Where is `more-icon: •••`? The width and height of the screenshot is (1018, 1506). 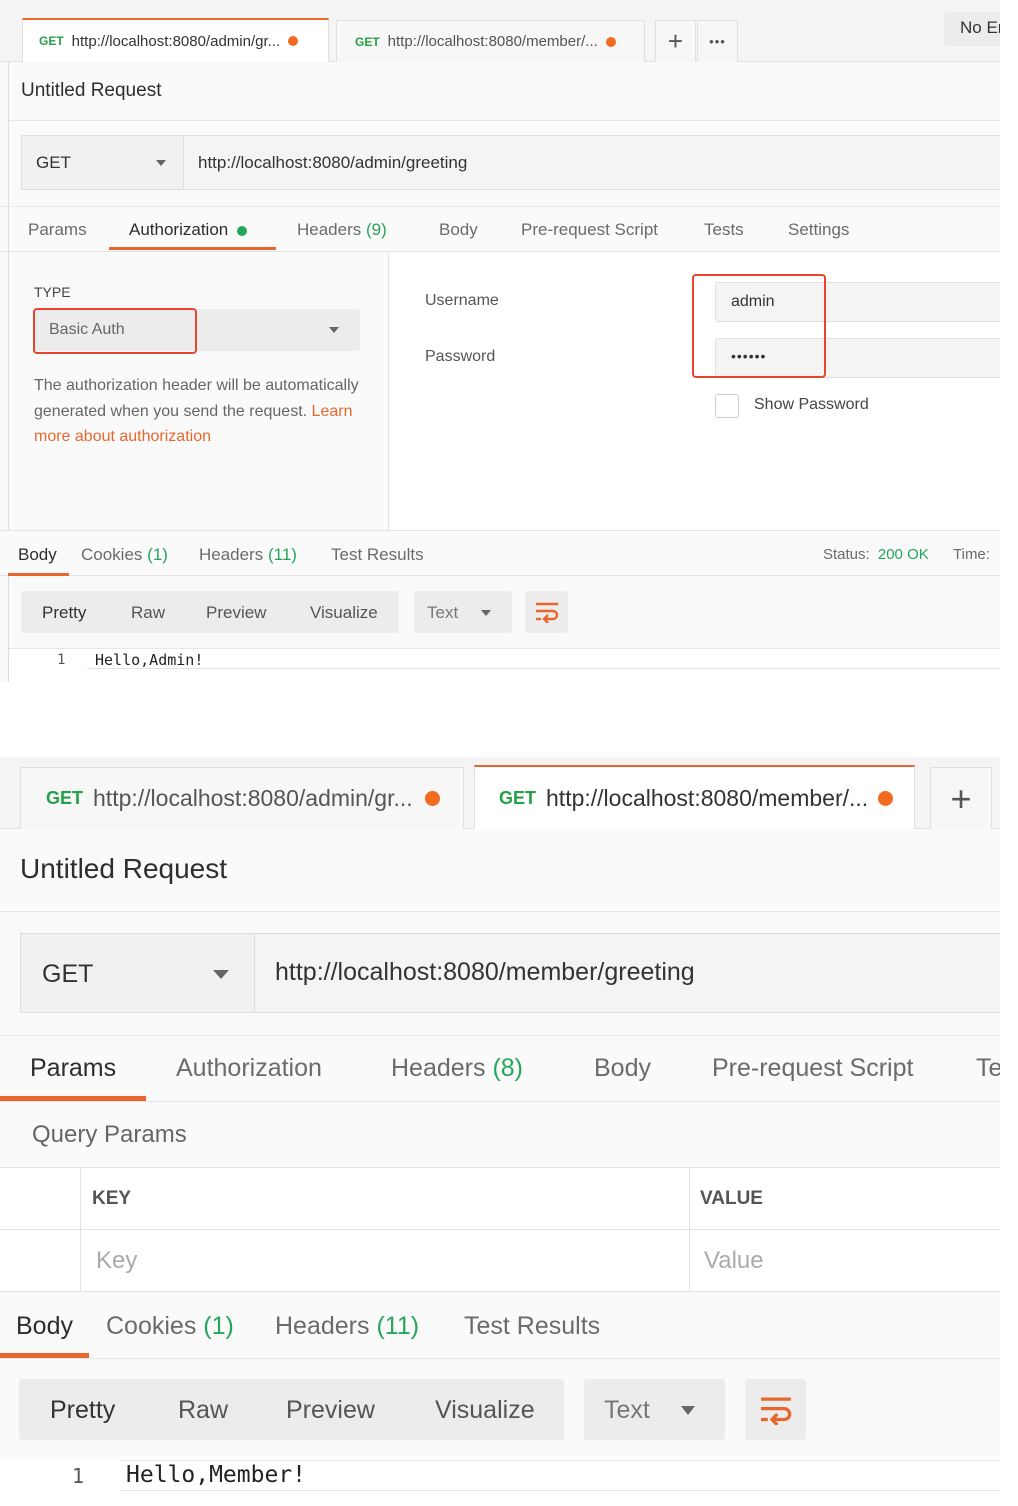
more-icon: ••• is located at coordinates (717, 41).